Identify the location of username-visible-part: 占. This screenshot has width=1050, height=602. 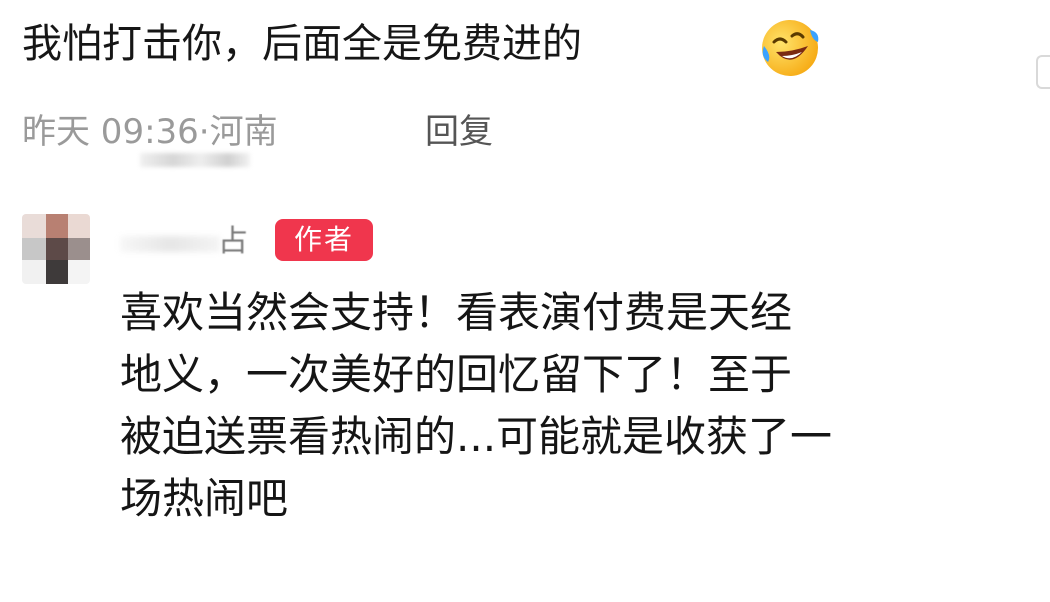
(233, 241).